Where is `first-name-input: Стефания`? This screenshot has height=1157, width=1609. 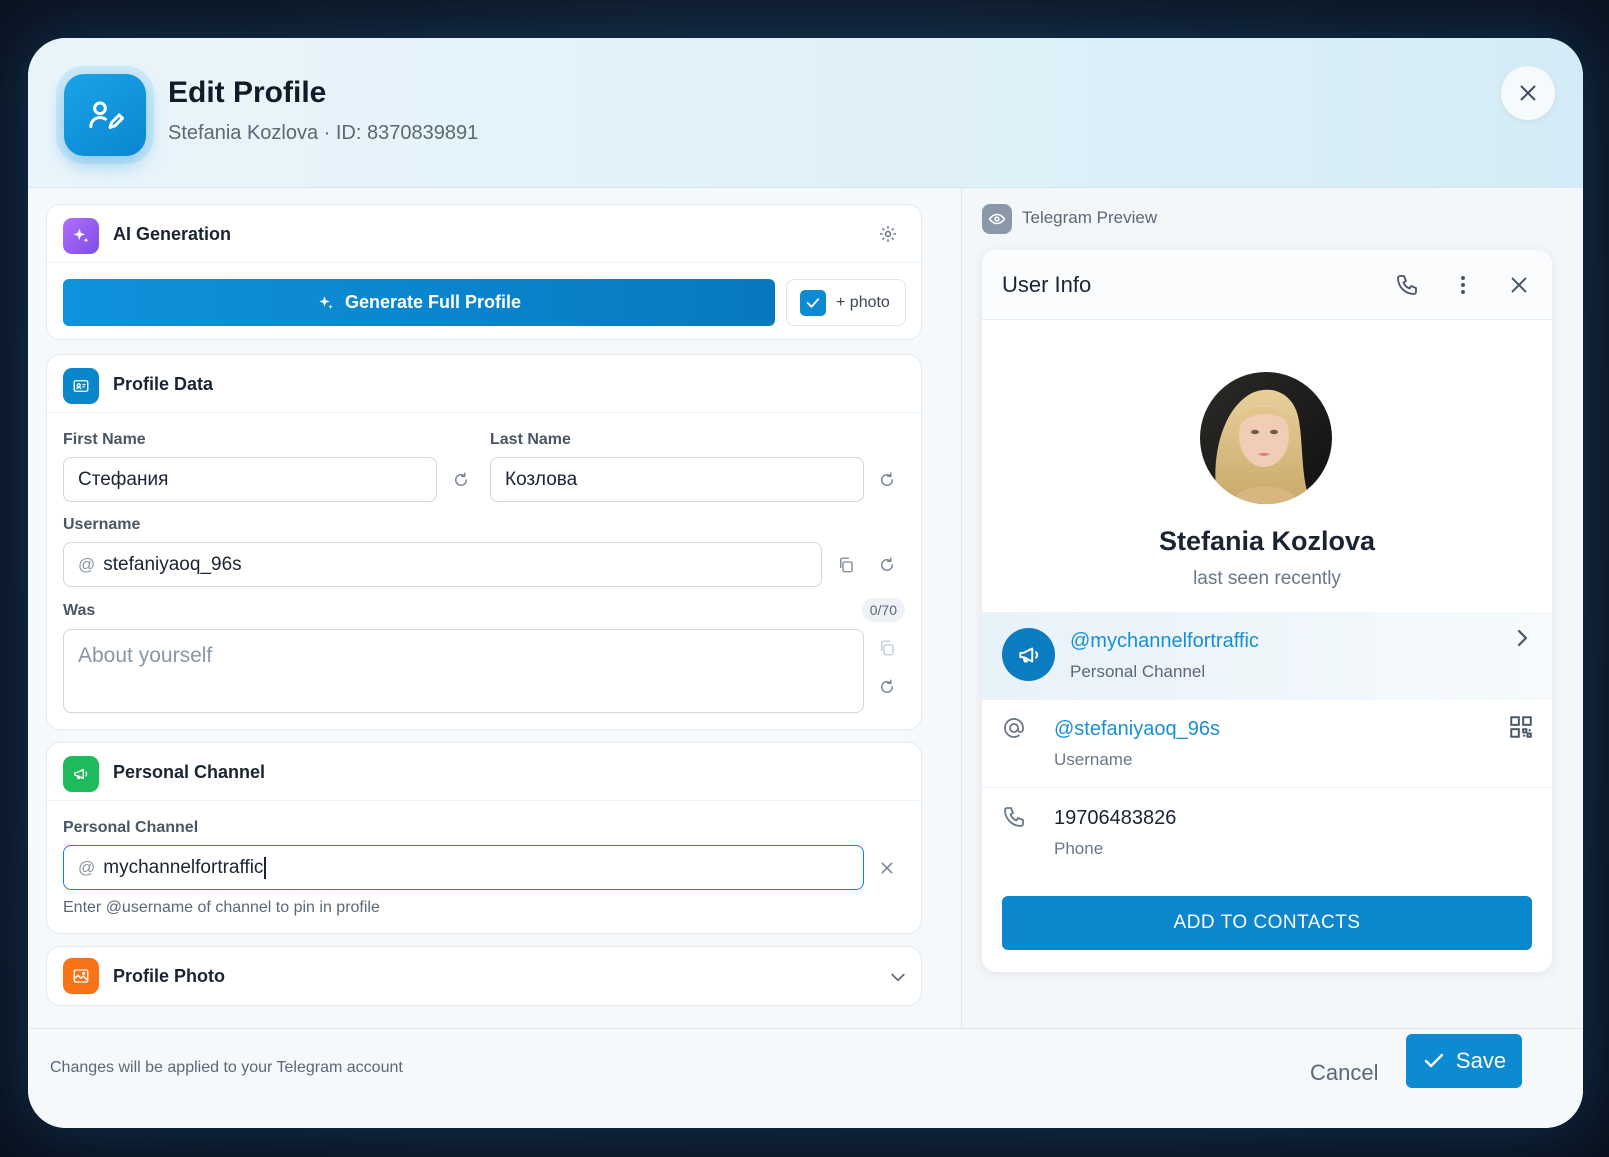
first-name-input: Стефания is located at coordinates (250, 479).